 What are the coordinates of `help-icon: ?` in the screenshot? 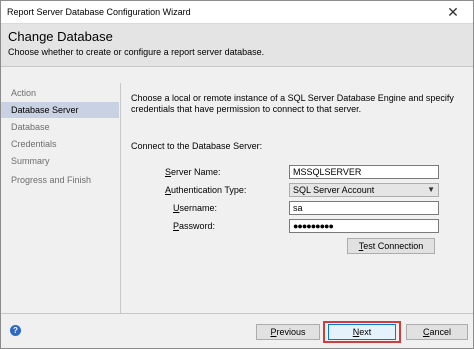 It's located at (15, 330).